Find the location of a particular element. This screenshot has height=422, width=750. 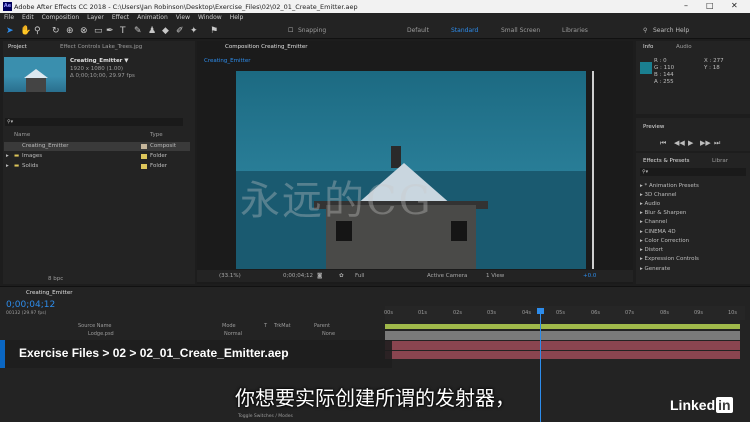

type-tool-icon: T is located at coordinates (123, 31).